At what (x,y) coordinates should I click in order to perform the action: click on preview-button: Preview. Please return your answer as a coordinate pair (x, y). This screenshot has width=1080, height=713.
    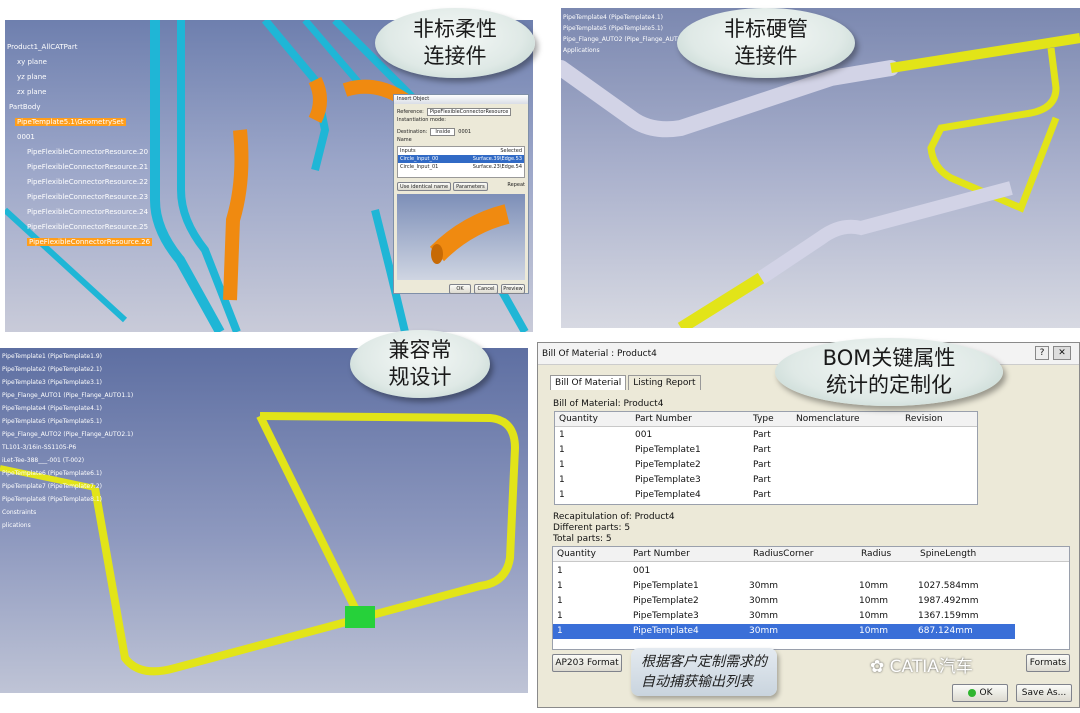
    Looking at the image, I should click on (513, 289).